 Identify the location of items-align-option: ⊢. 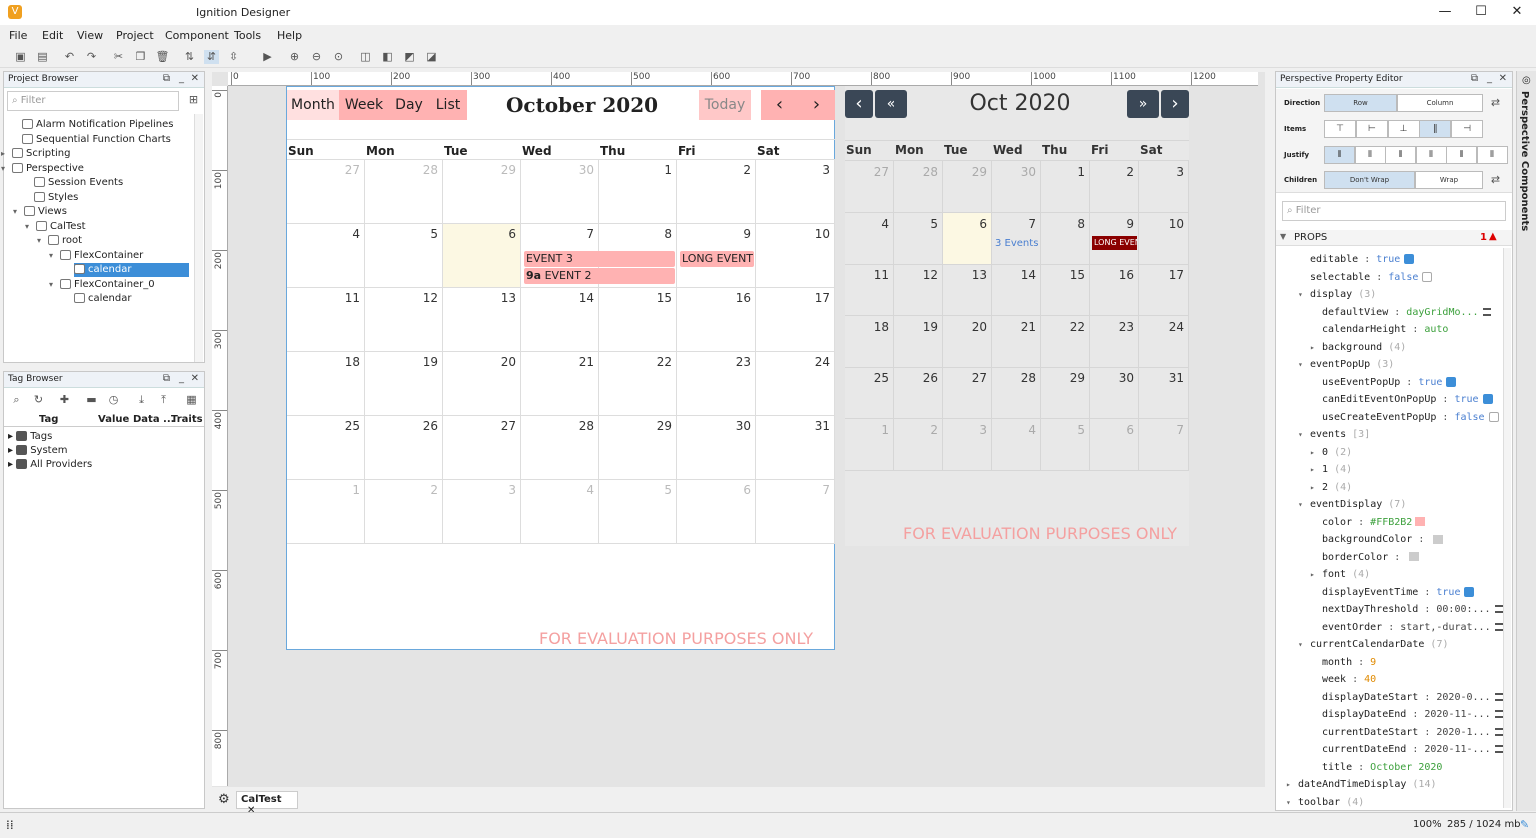
(1371, 129).